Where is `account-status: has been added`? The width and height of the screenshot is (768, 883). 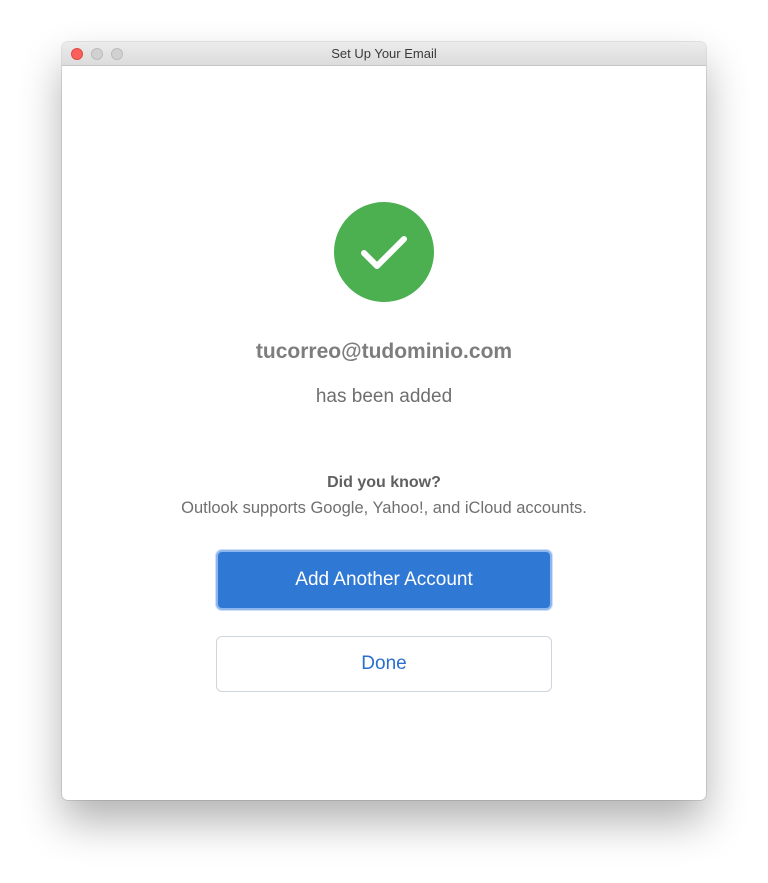
account-status: has been added is located at coordinates (384, 396).